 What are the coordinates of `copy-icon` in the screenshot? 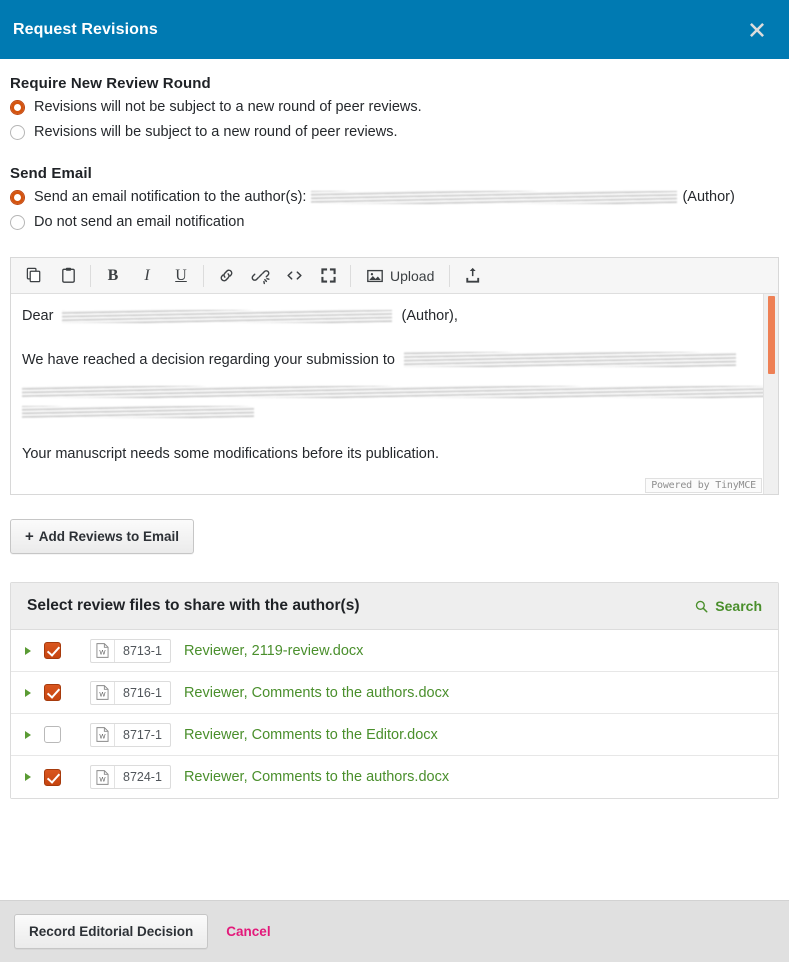 It's located at (34, 276).